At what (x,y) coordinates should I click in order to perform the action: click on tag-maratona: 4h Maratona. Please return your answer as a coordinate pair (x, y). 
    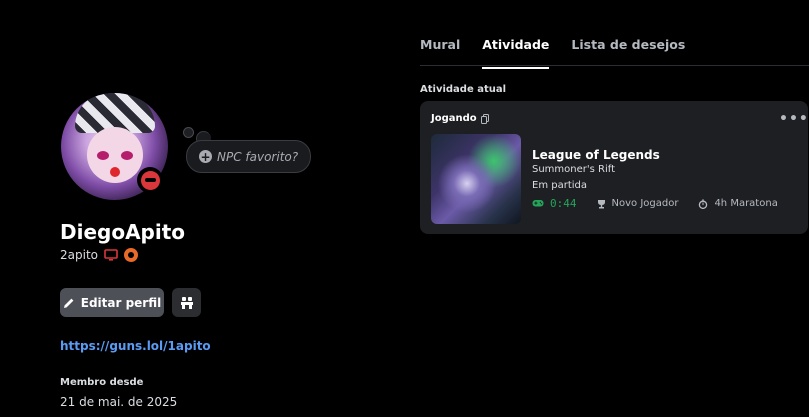
    Looking at the image, I should click on (746, 203).